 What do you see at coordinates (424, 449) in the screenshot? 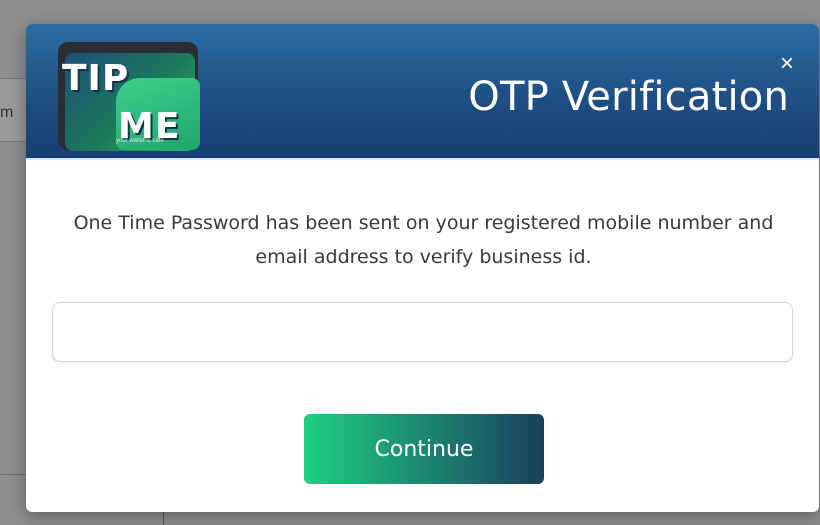
I see `continue-button: Continue` at bounding box center [424, 449].